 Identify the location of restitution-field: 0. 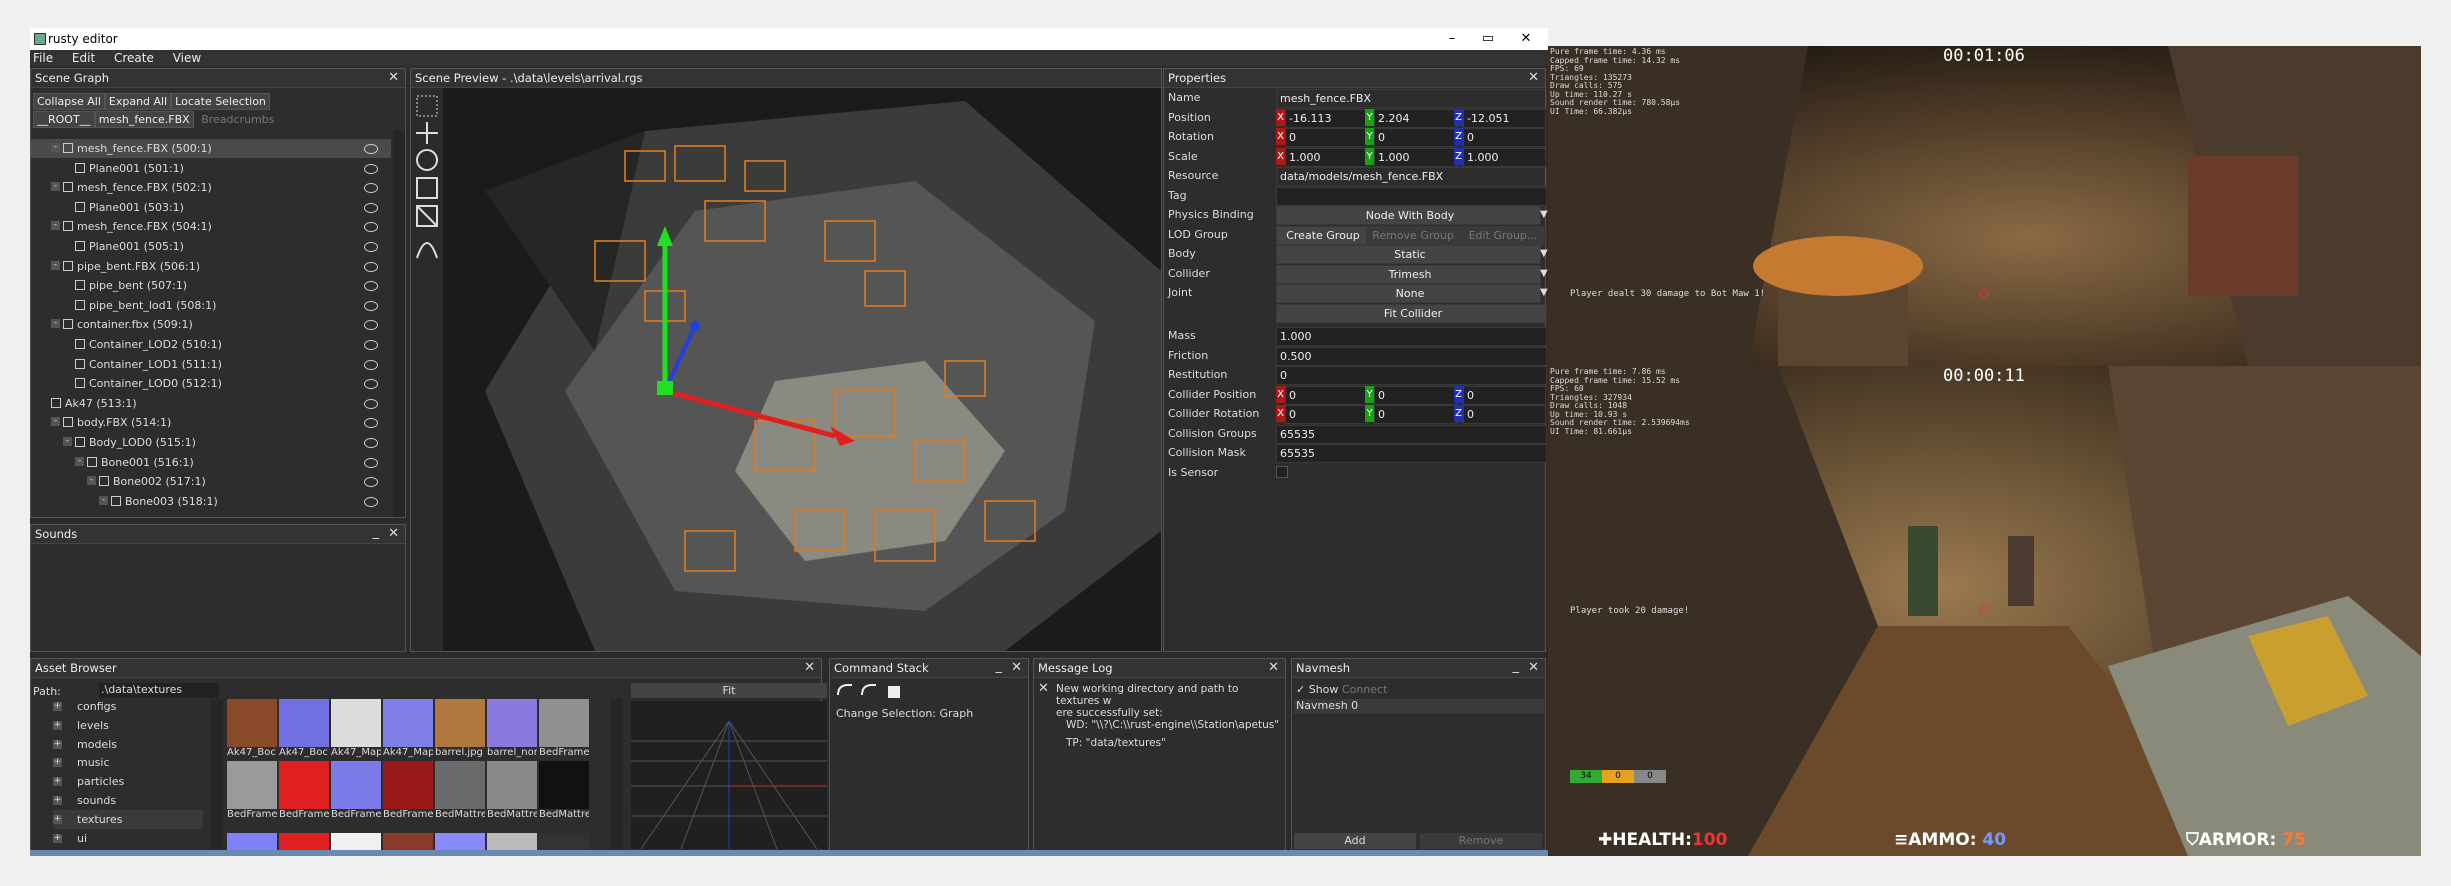
(1411, 375).